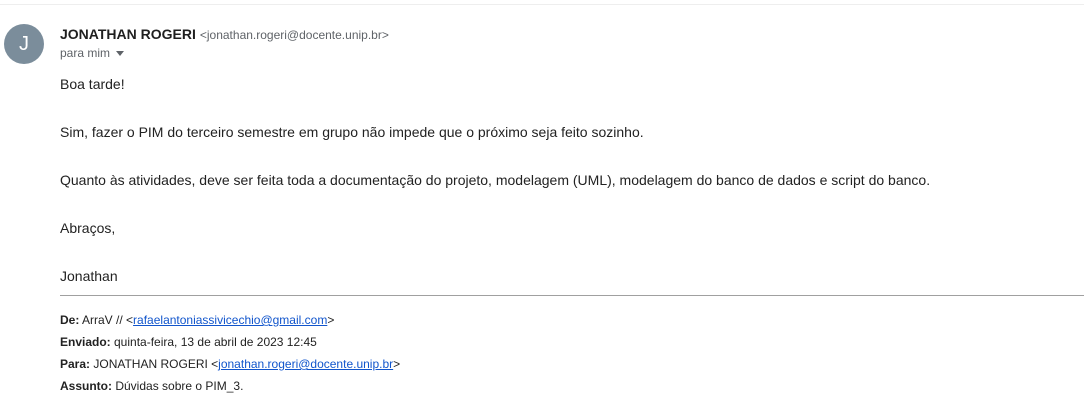 This screenshot has height=415, width=1084. What do you see at coordinates (92, 84) in the screenshot?
I see `body-greeting: Boa tarde!` at bounding box center [92, 84].